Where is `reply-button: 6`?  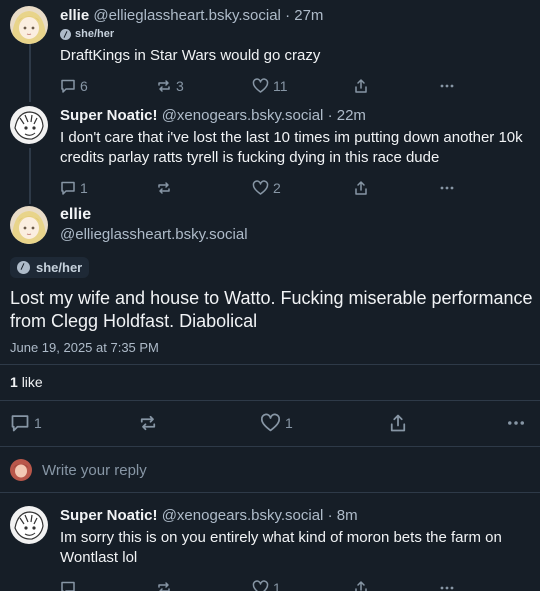 reply-button: 6 is located at coordinates (108, 86).